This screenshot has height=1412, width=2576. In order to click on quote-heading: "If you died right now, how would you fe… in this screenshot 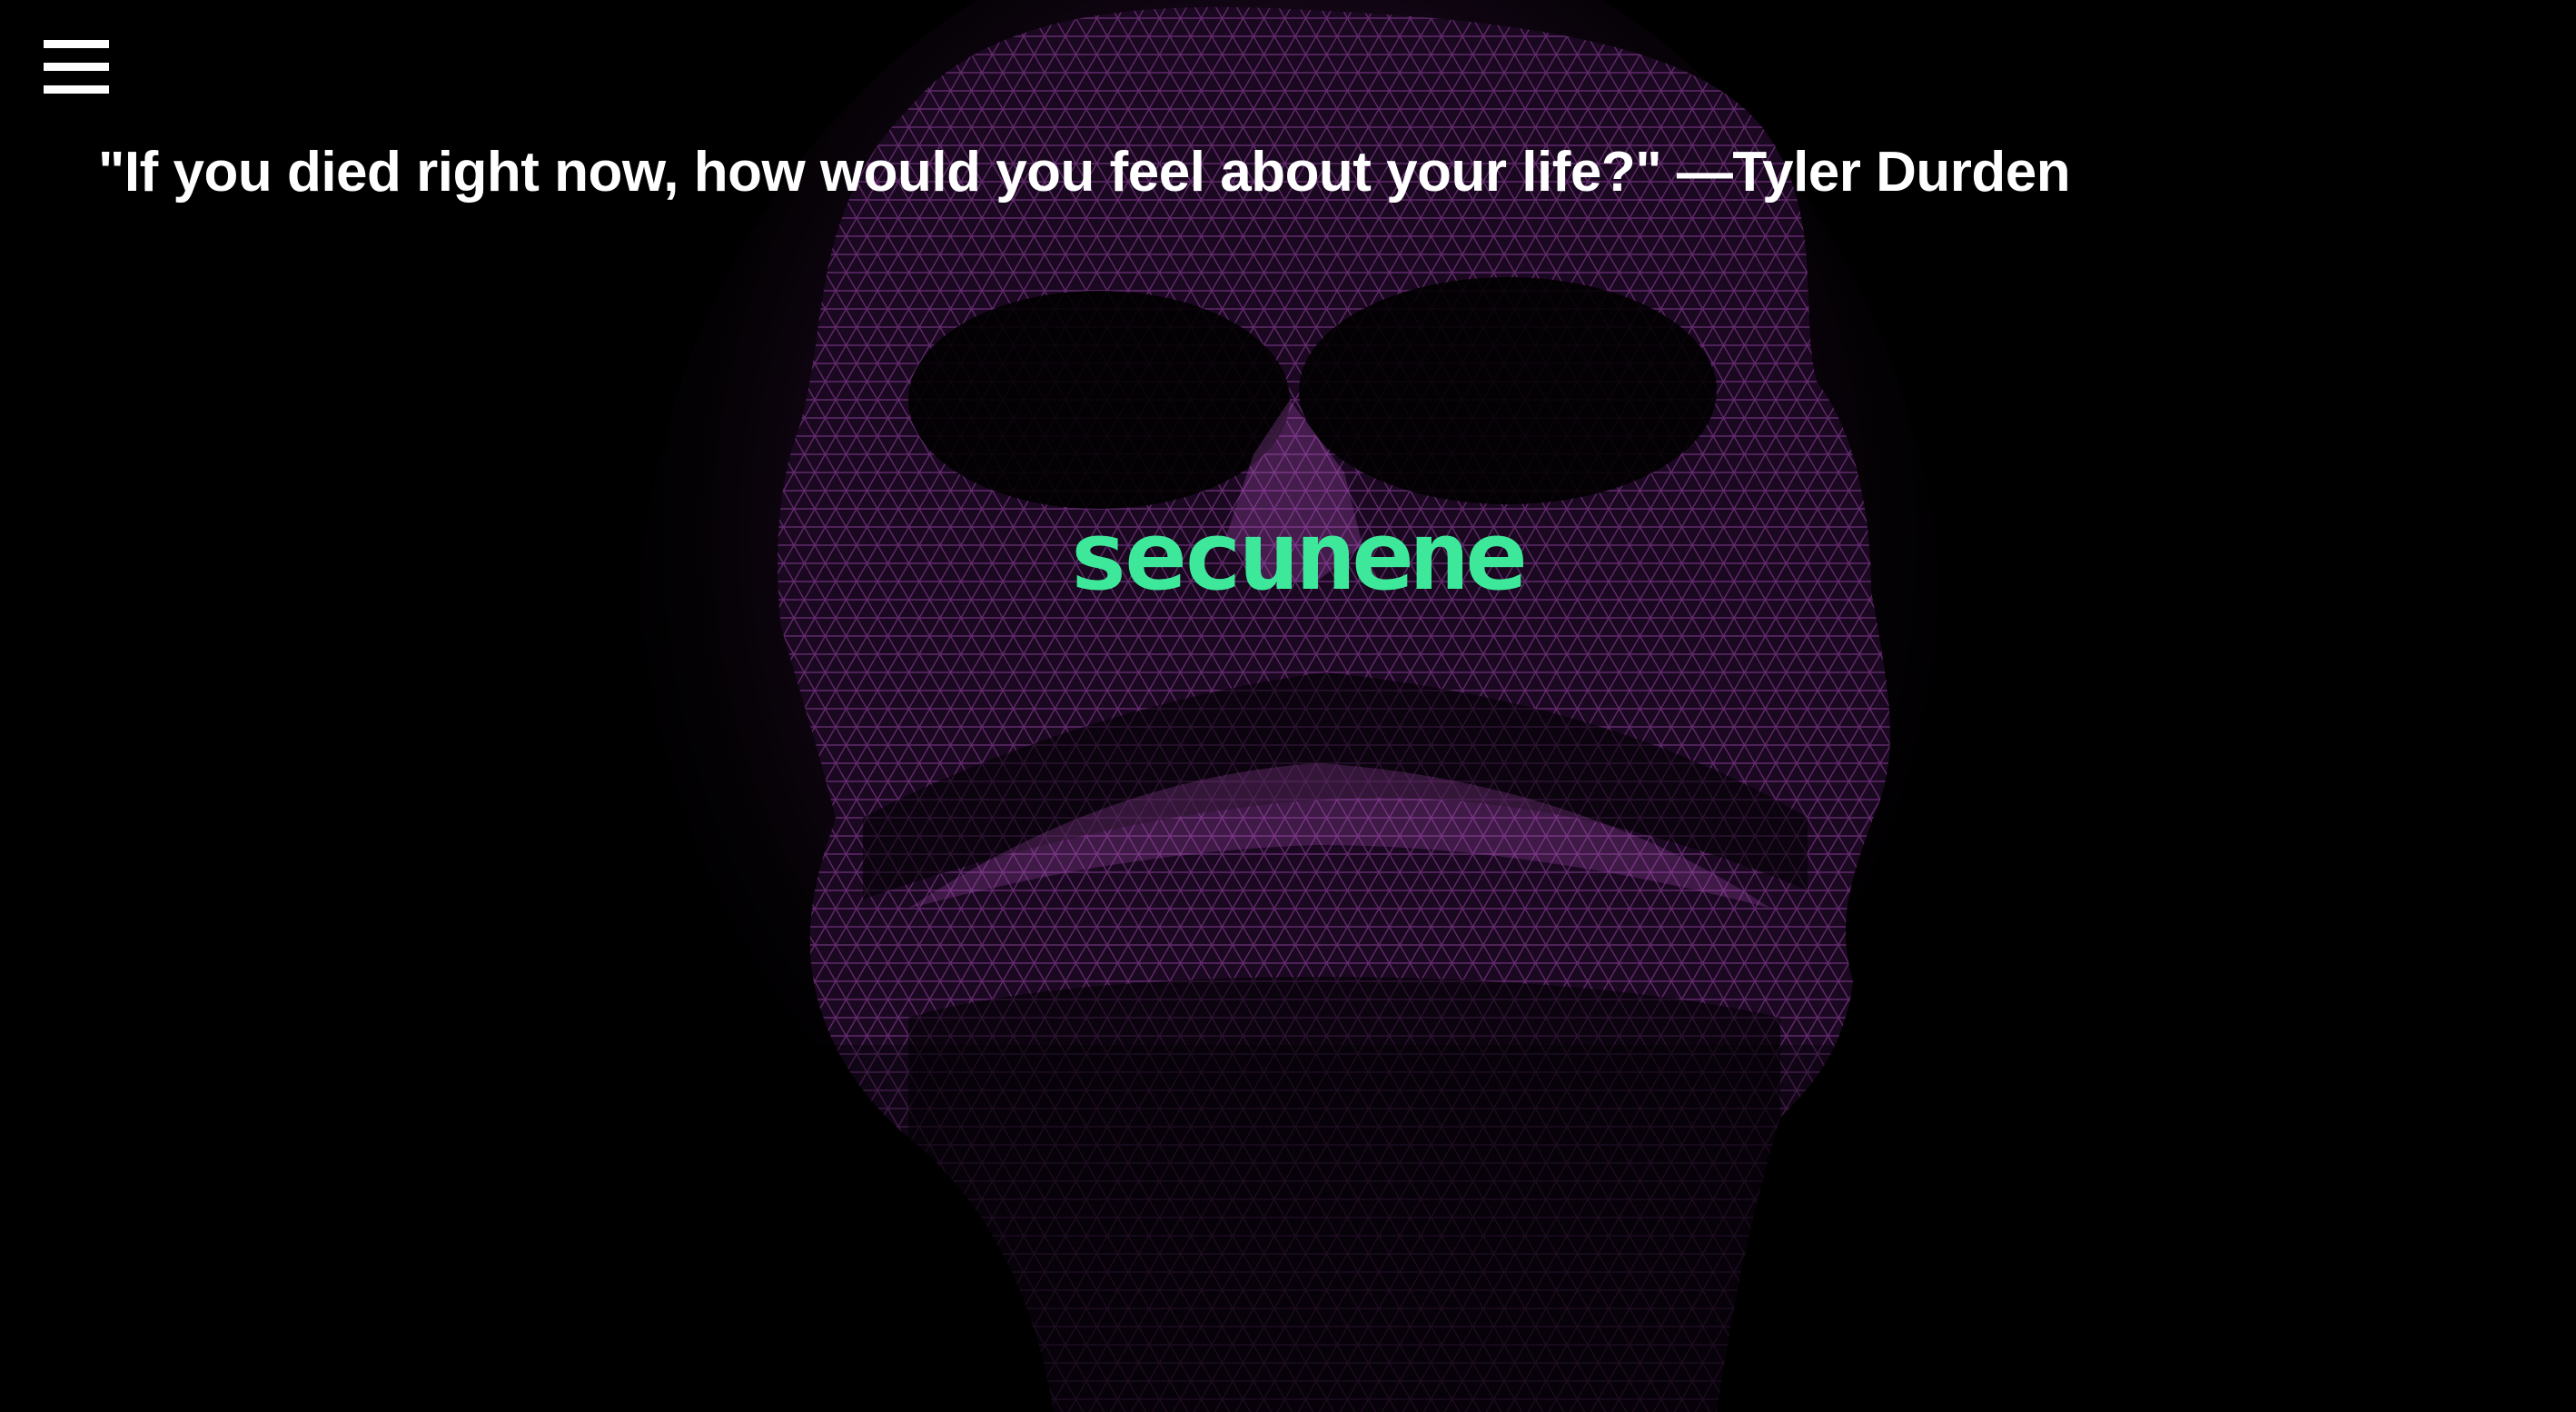, I will do `click(1084, 172)`.